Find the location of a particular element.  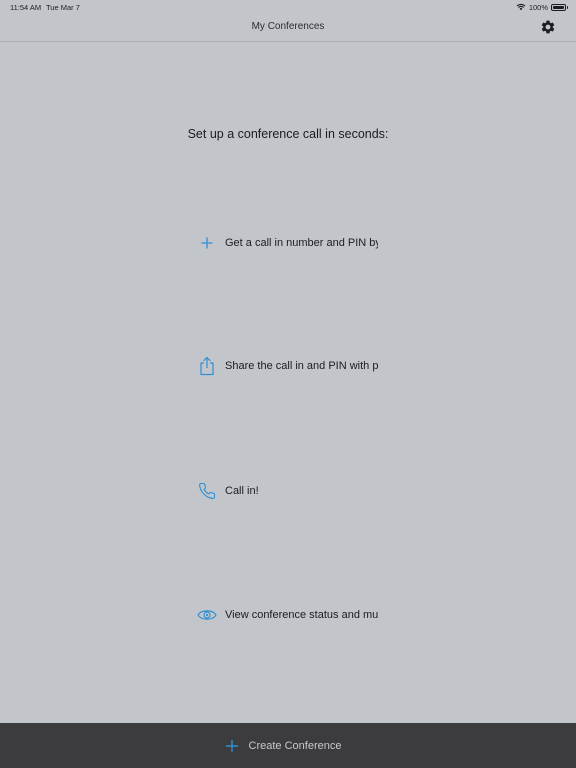

battery-icon is located at coordinates (559, 7).